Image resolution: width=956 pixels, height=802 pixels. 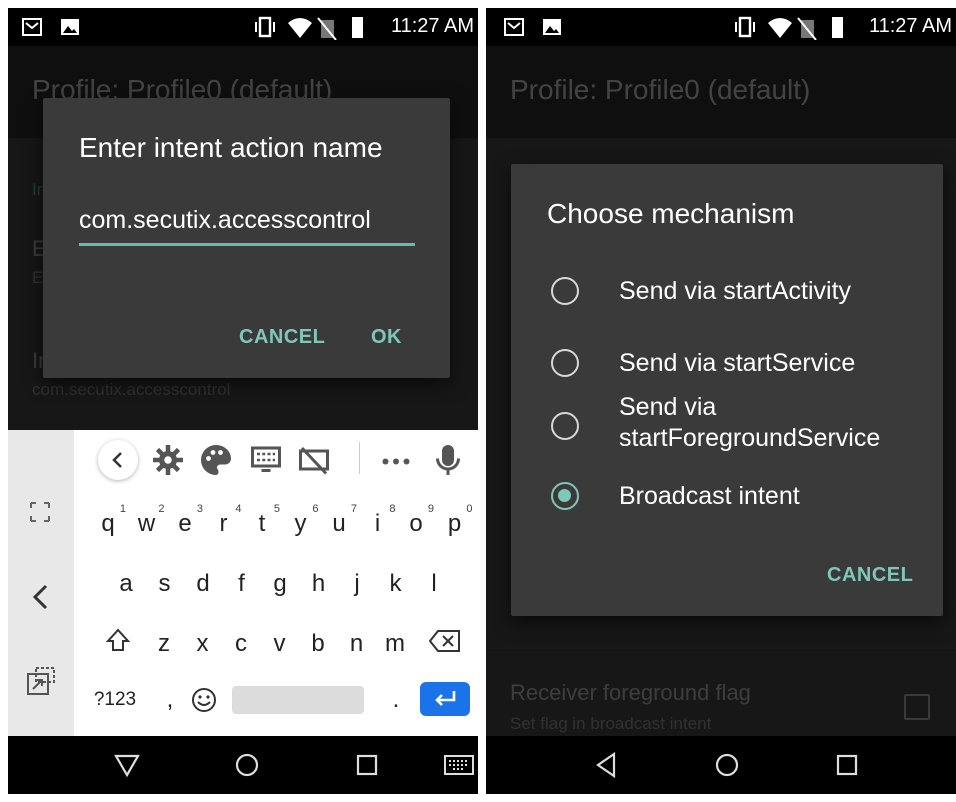 I want to click on key-number-hint: 5, so click(x=276, y=509).